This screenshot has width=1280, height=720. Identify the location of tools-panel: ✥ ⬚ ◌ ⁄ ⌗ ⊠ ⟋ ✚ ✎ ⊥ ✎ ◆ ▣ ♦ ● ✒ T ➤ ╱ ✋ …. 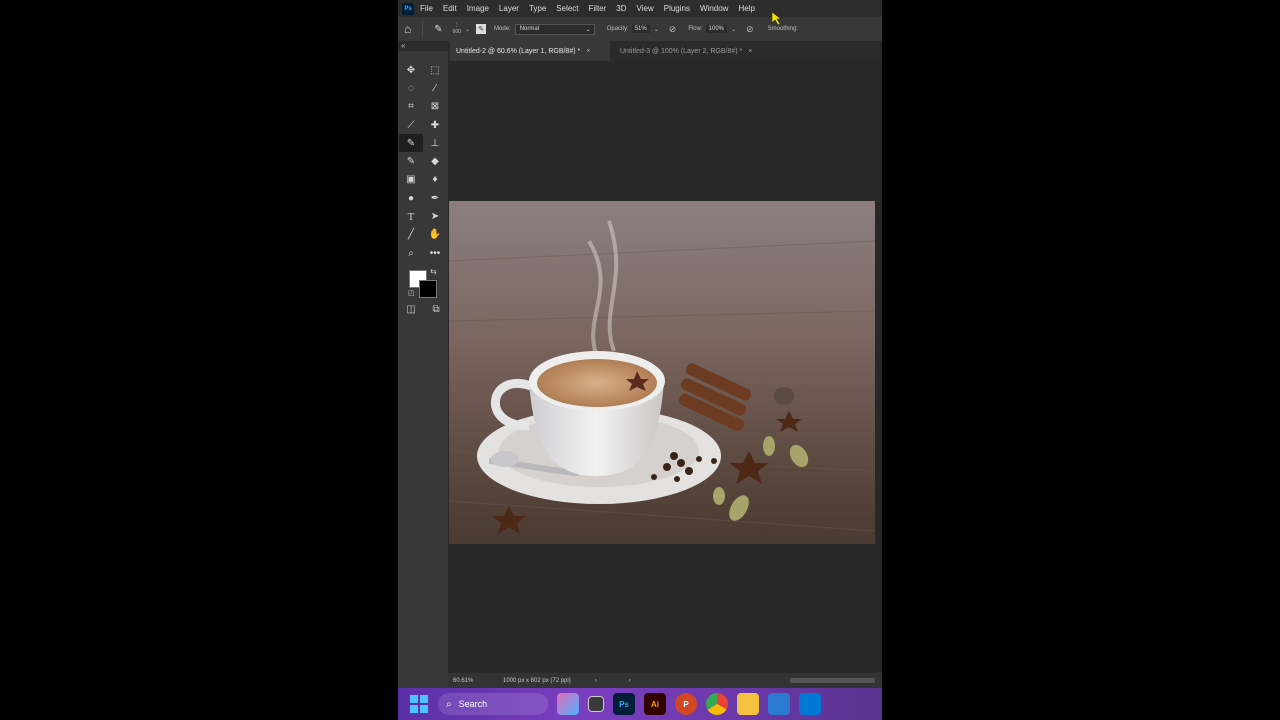
(423, 369).